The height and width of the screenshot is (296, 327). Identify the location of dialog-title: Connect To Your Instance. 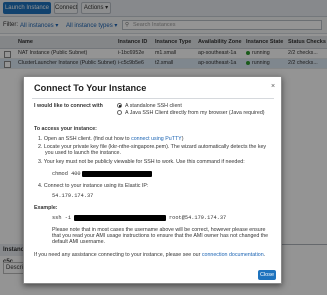
(90, 88).